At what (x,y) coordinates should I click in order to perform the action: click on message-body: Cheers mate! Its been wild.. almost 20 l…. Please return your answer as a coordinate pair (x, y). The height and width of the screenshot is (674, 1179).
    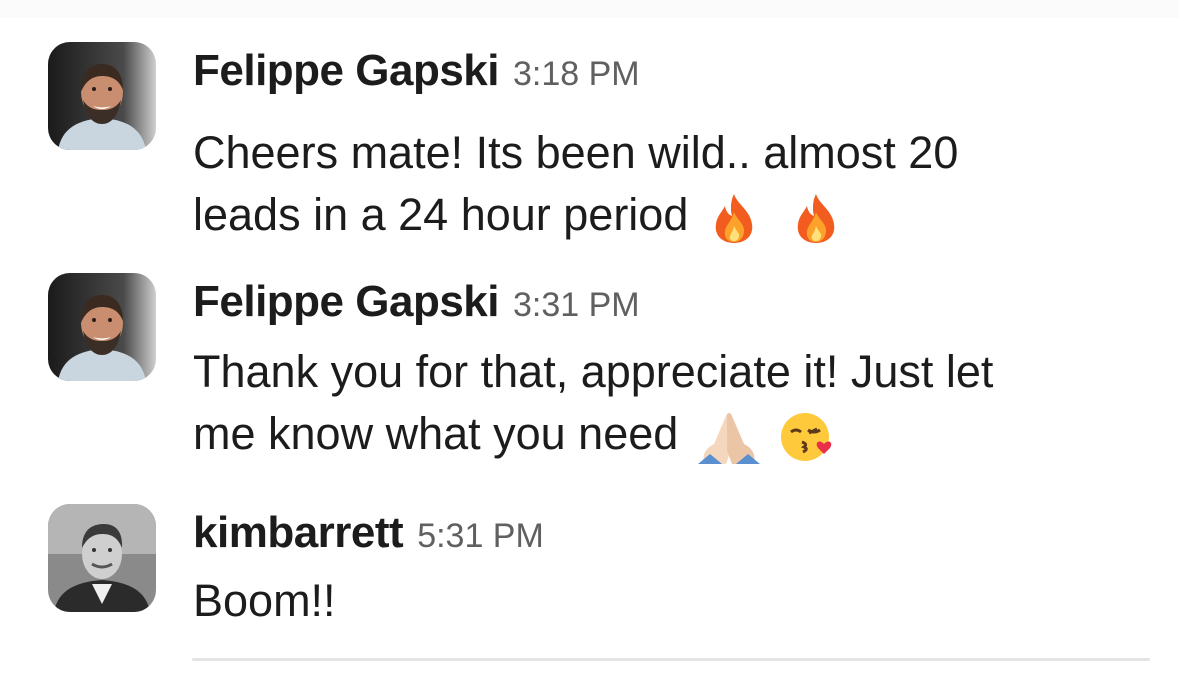
    Looking at the image, I should click on (673, 184).